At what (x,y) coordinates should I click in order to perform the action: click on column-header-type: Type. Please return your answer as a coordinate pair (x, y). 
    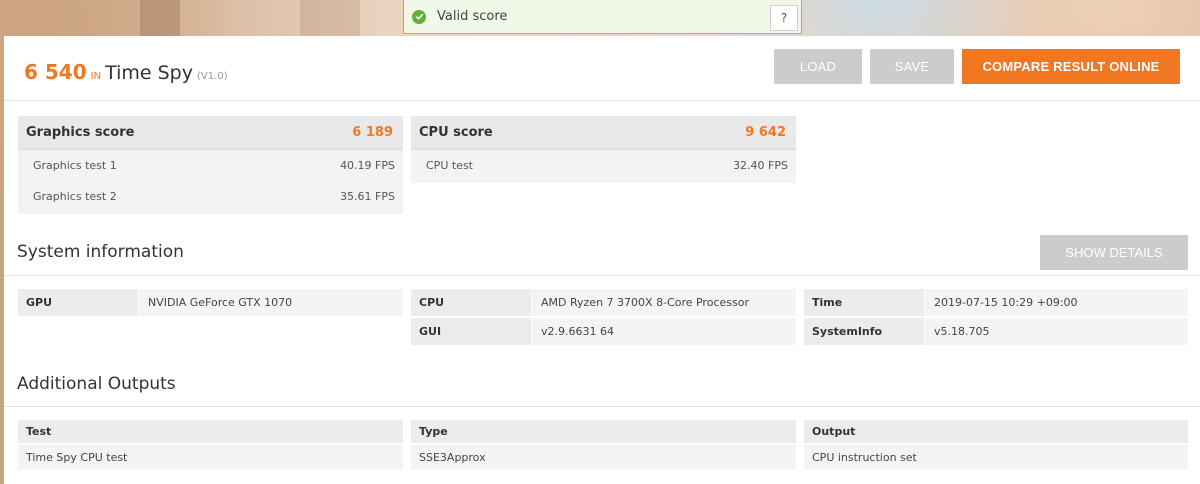
    Looking at the image, I should click on (603, 431).